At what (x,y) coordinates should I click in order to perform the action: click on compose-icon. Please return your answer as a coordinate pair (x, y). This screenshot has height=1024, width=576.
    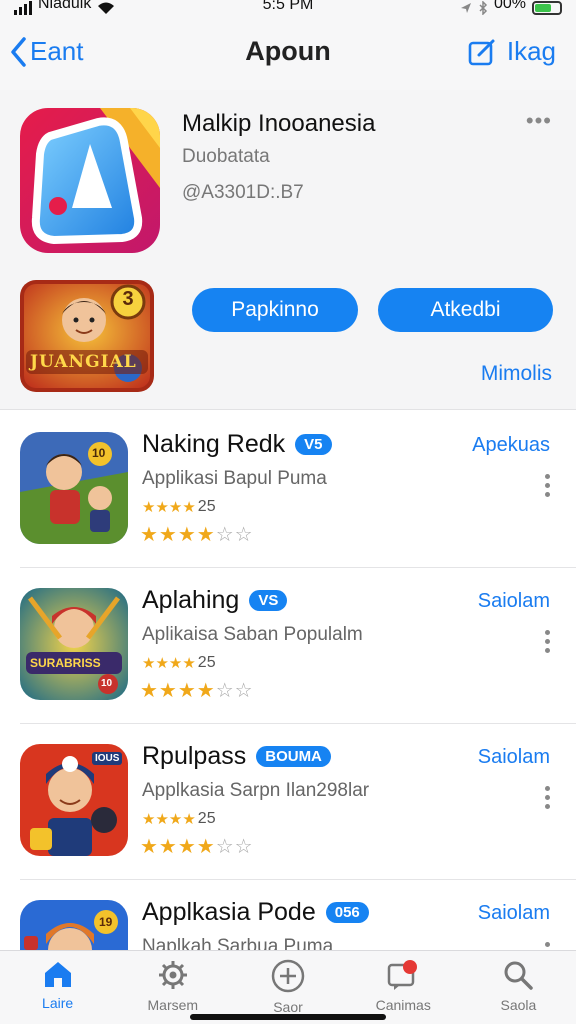
    Looking at the image, I should click on (481, 52).